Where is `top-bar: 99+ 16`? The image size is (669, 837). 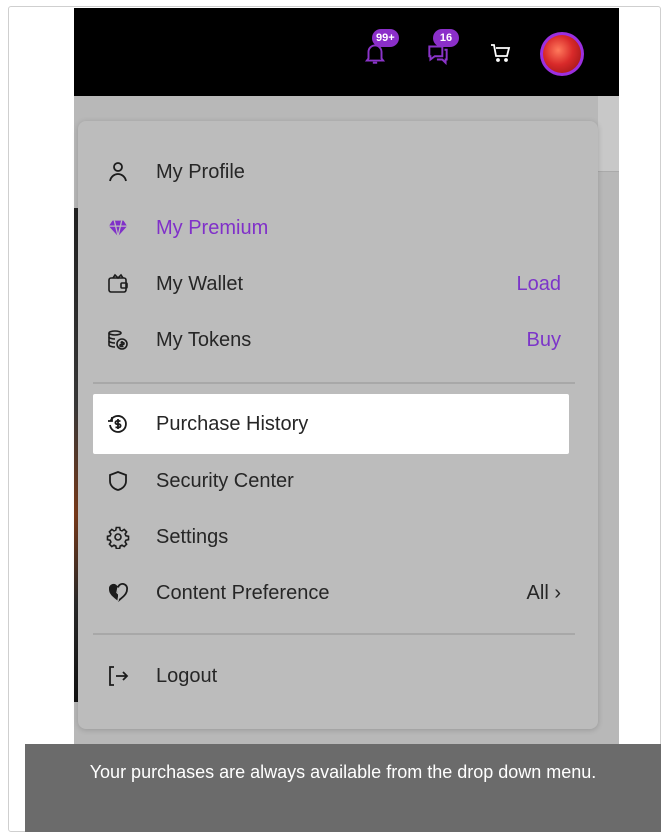 top-bar: 99+ 16 is located at coordinates (346, 52).